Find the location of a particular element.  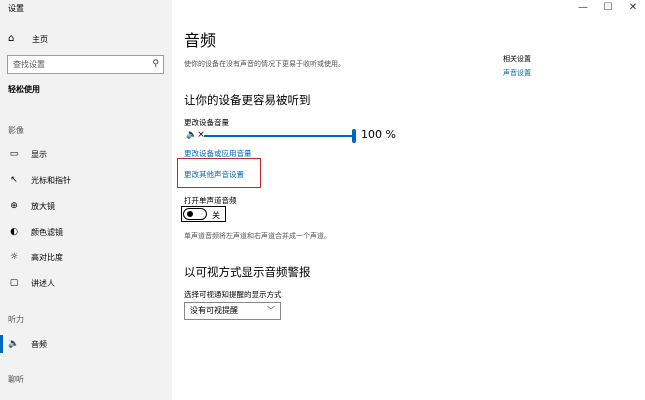

toggle-knob is located at coordinates (190, 214).